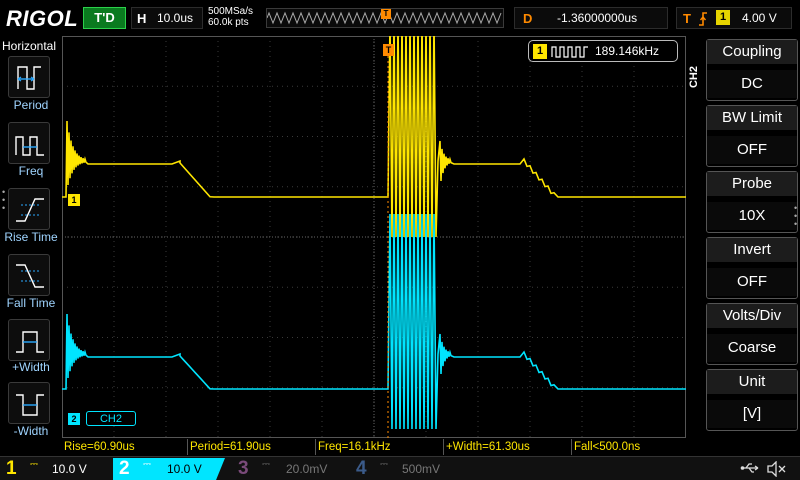  I want to click on brand-logo: RIGOL, so click(42, 18).